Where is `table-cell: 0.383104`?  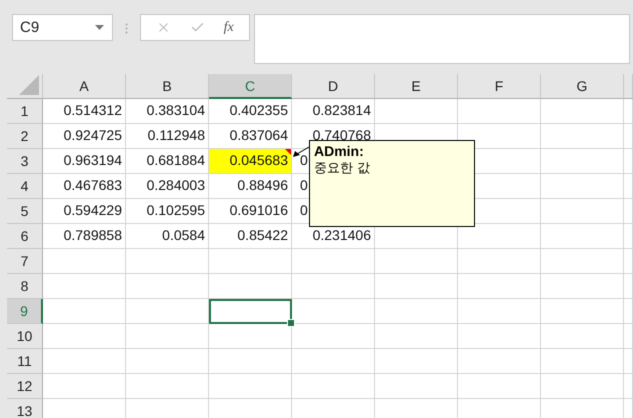
table-cell: 0.383104 is located at coordinates (167, 111).